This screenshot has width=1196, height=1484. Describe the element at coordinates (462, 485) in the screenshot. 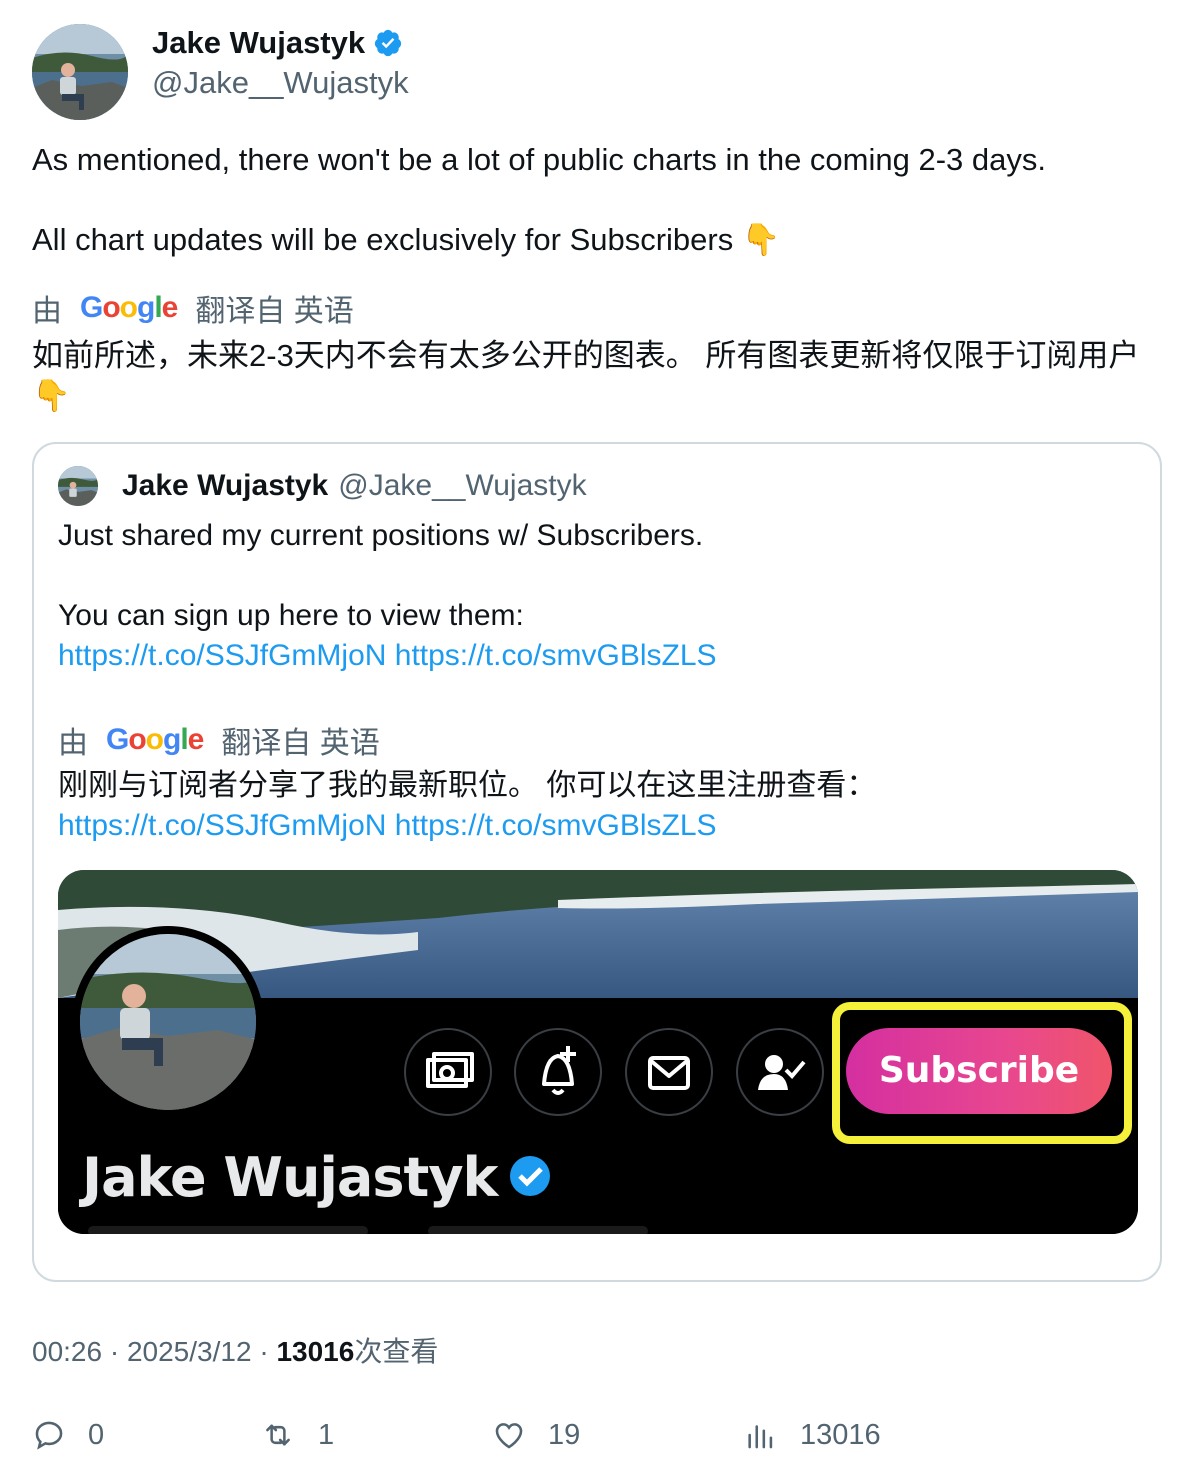

I see `quoted-author-handle: @Jake__Wujastyk` at that location.